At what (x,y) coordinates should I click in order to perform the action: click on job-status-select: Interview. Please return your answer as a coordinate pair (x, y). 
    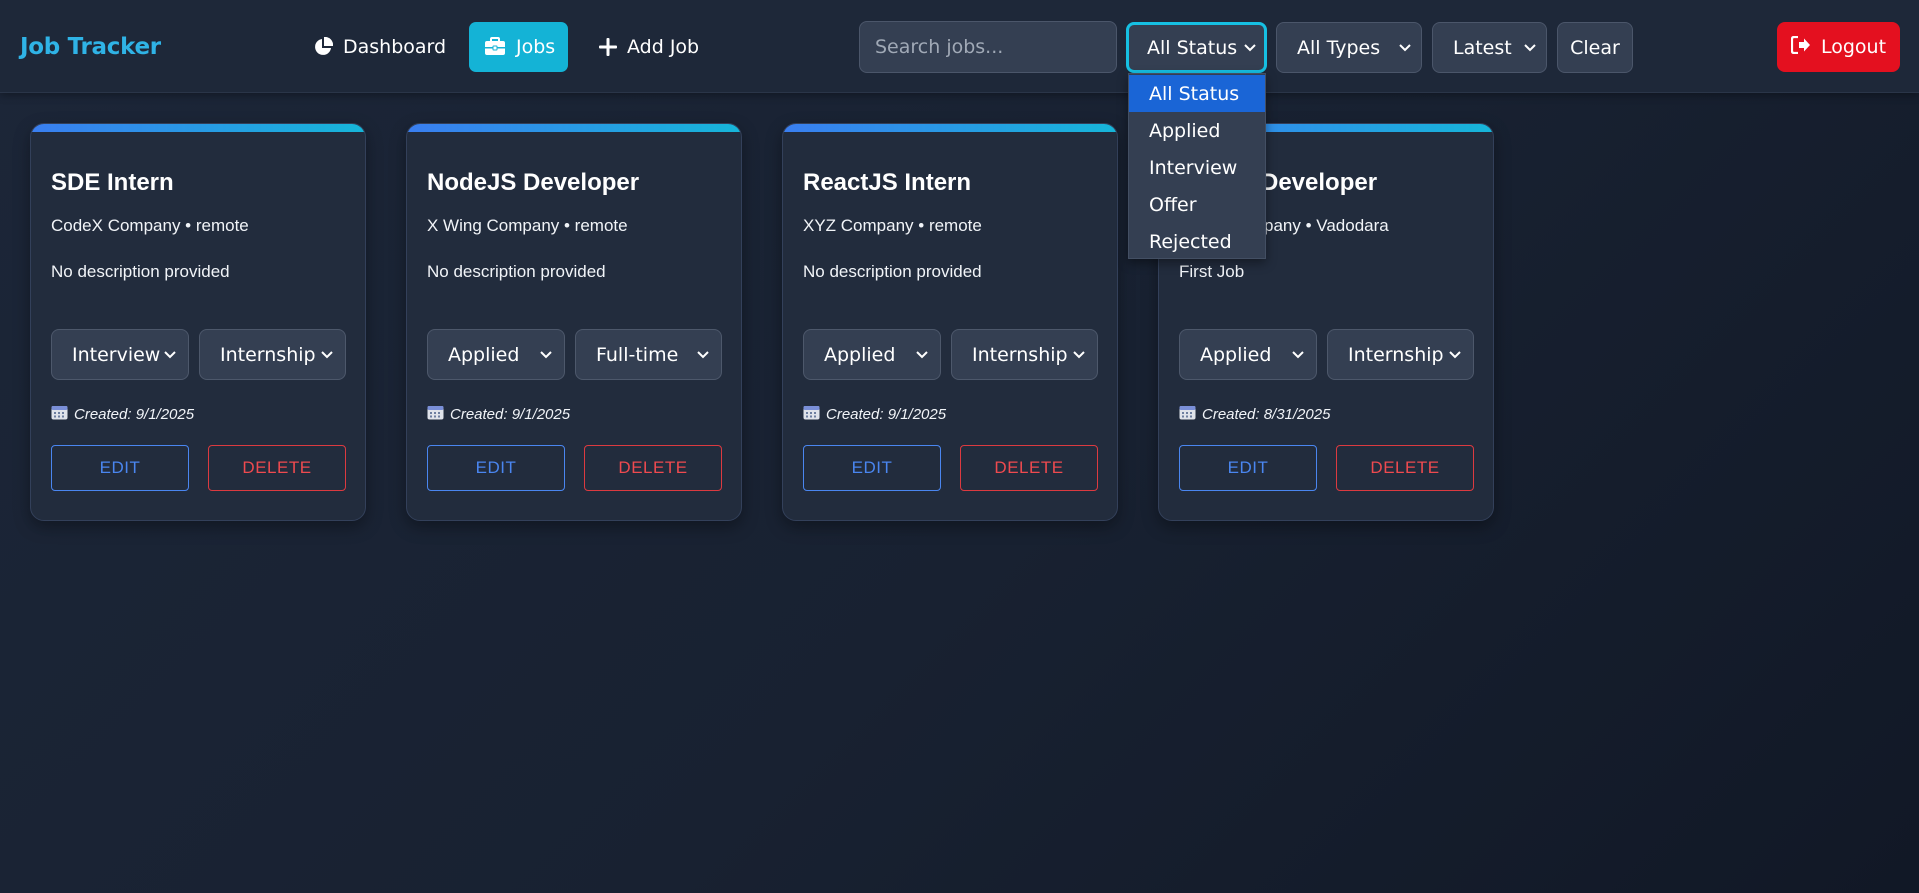
    Looking at the image, I should click on (120, 354).